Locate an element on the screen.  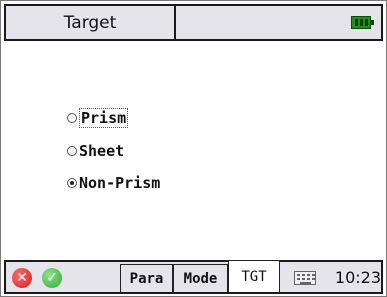
option-sheet-label: Sheet is located at coordinates (102, 151).